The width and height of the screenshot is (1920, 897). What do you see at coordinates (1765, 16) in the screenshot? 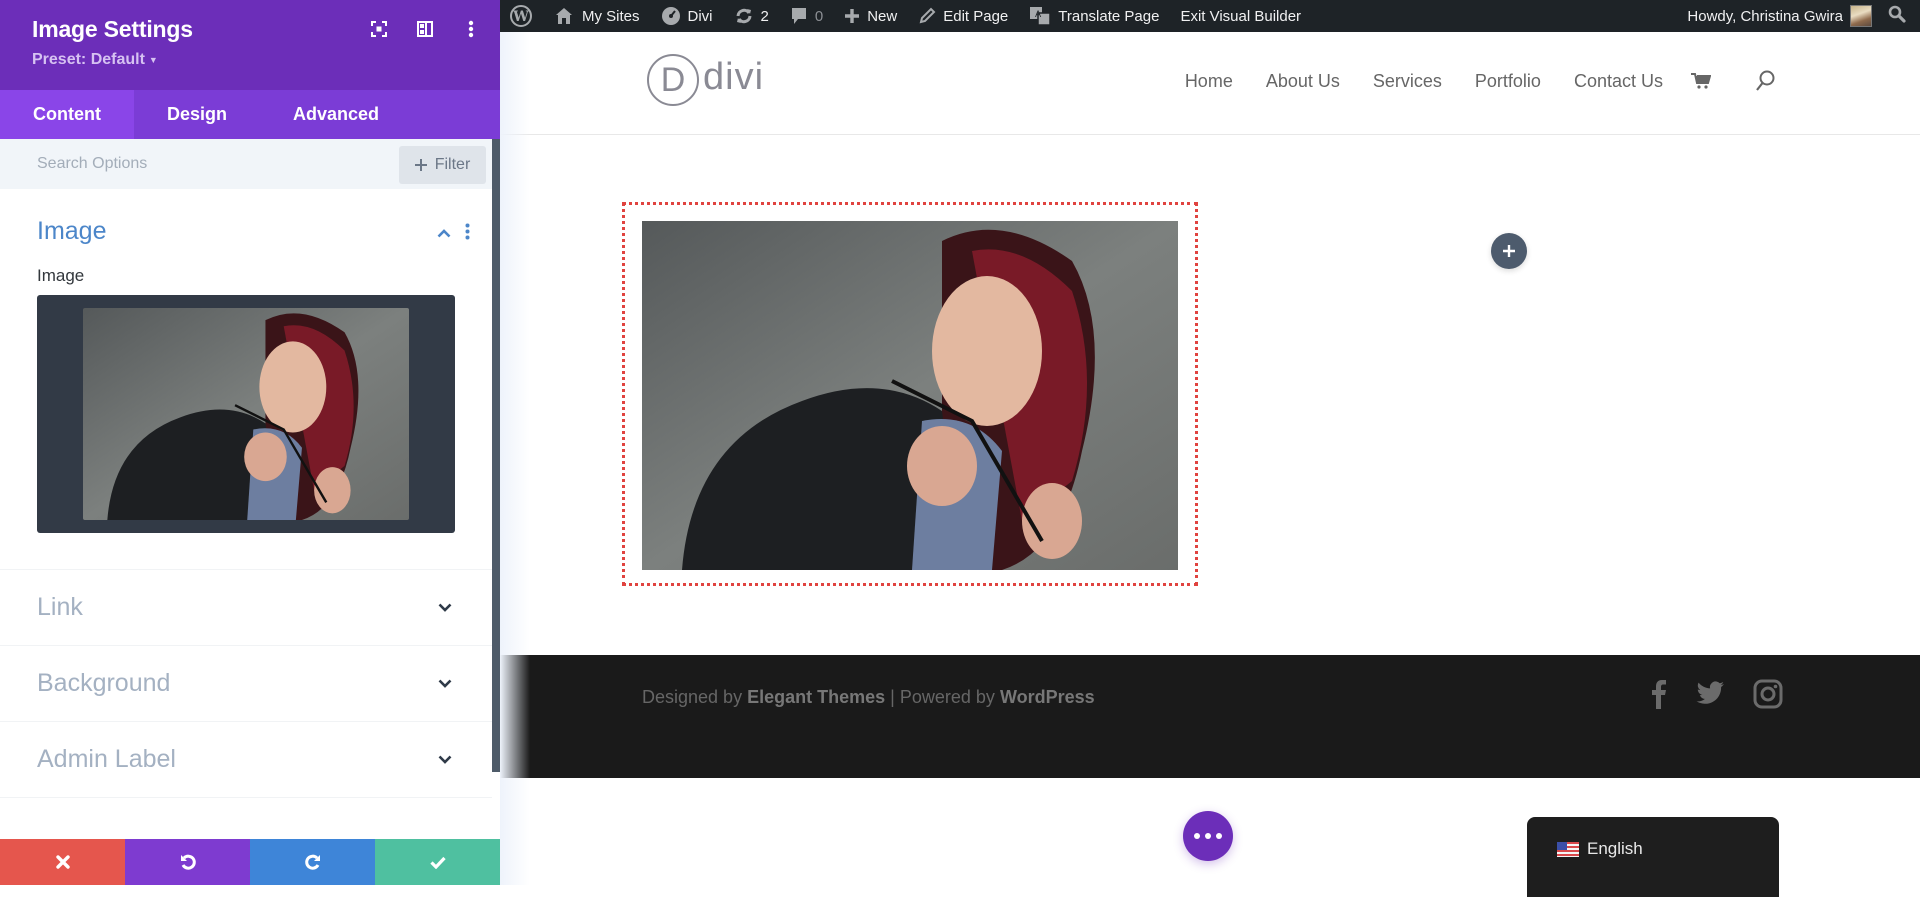
I see `greeting-text: Howdy, Christina Gwira` at bounding box center [1765, 16].